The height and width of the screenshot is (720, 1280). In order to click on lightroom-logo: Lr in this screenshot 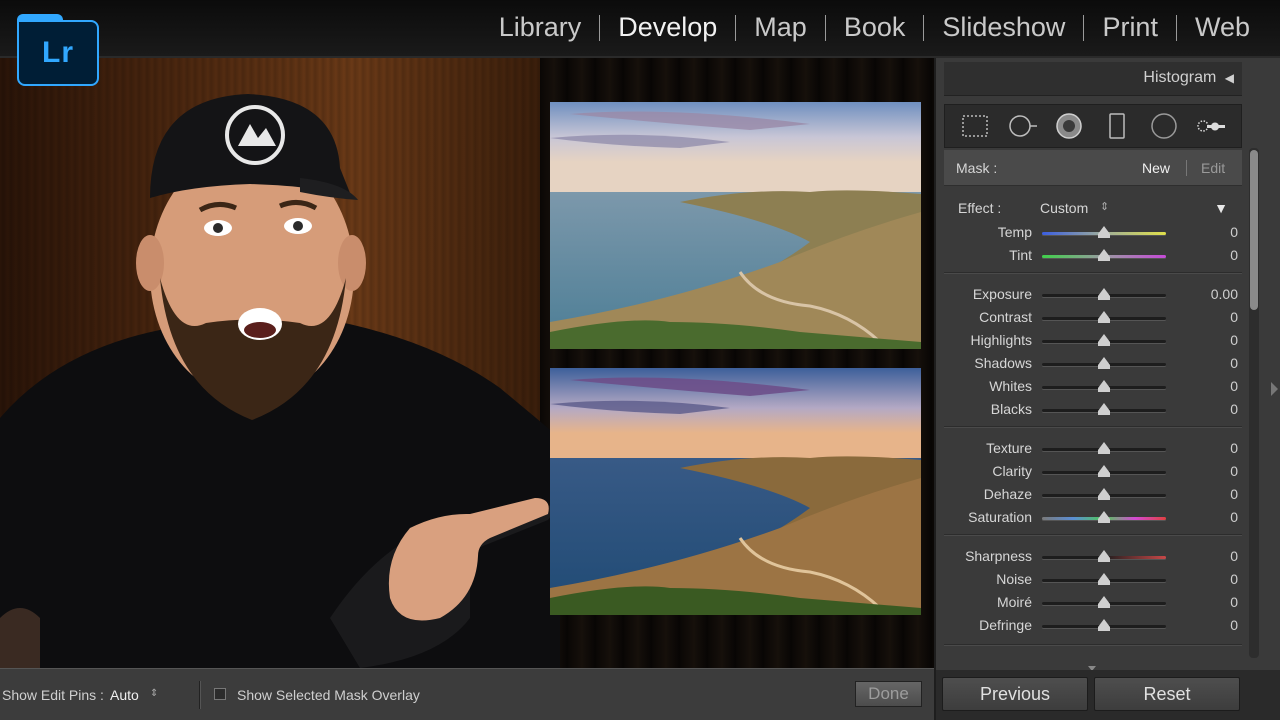, I will do `click(58, 50)`.